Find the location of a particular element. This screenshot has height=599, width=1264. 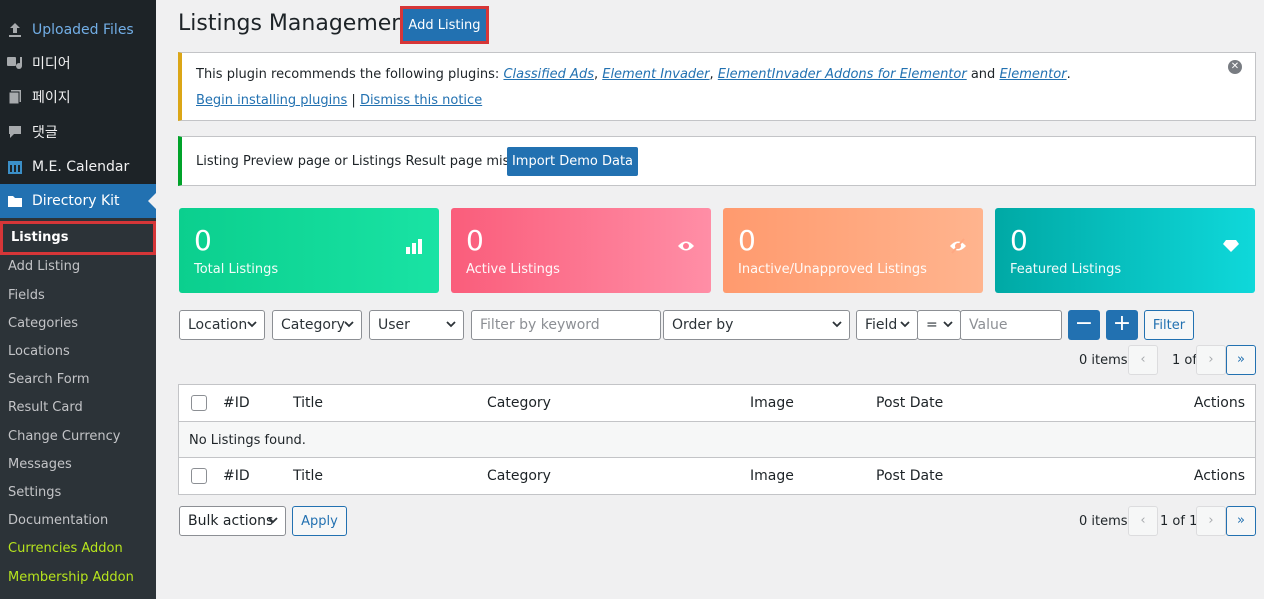

location-select-value: Location is located at coordinates (218, 325).